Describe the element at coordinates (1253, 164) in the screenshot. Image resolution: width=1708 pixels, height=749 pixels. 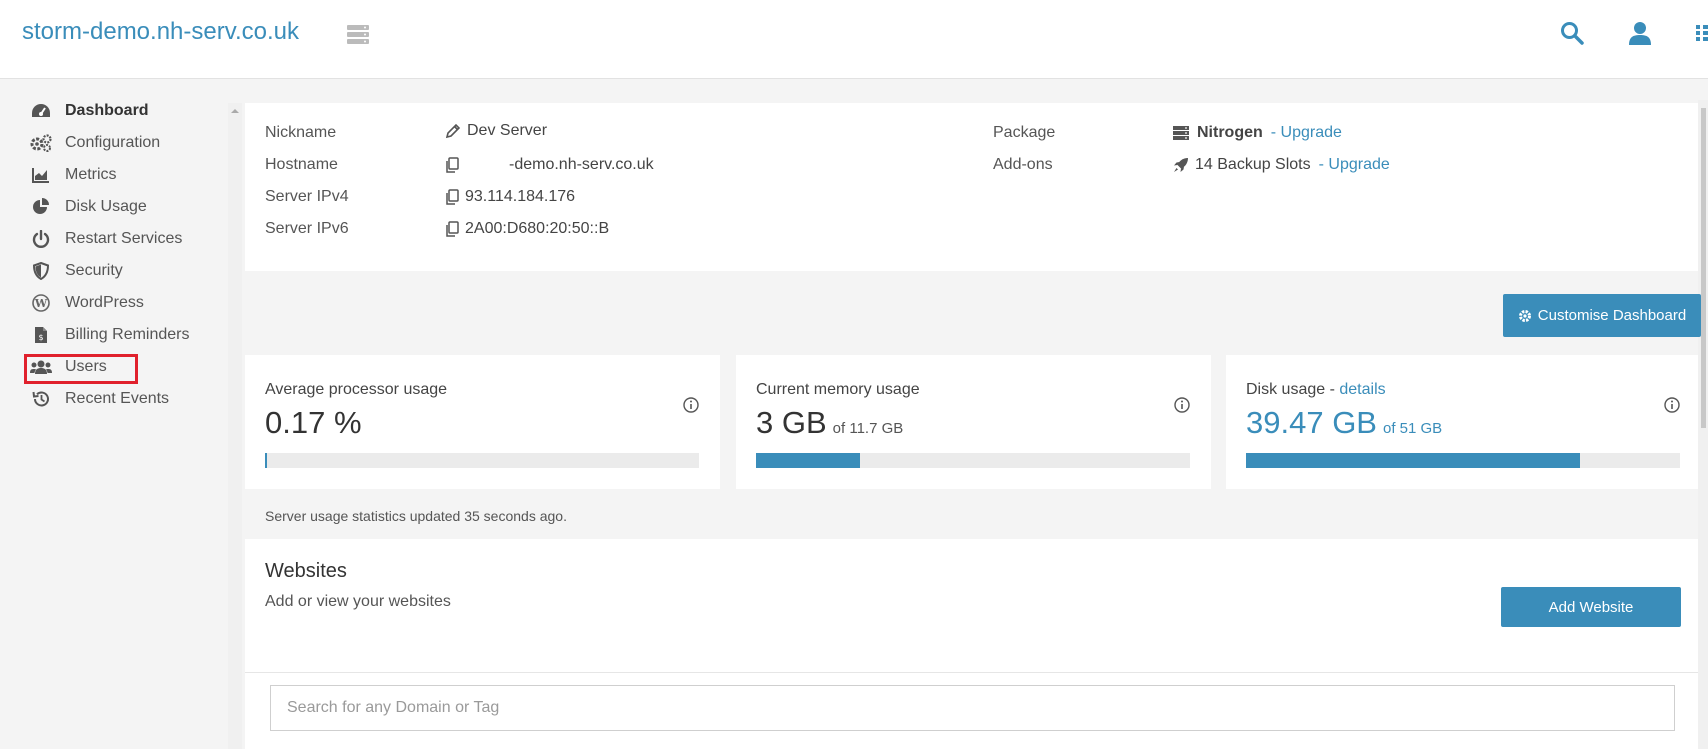
I see `addons-text: 14 Backup Slots` at that location.